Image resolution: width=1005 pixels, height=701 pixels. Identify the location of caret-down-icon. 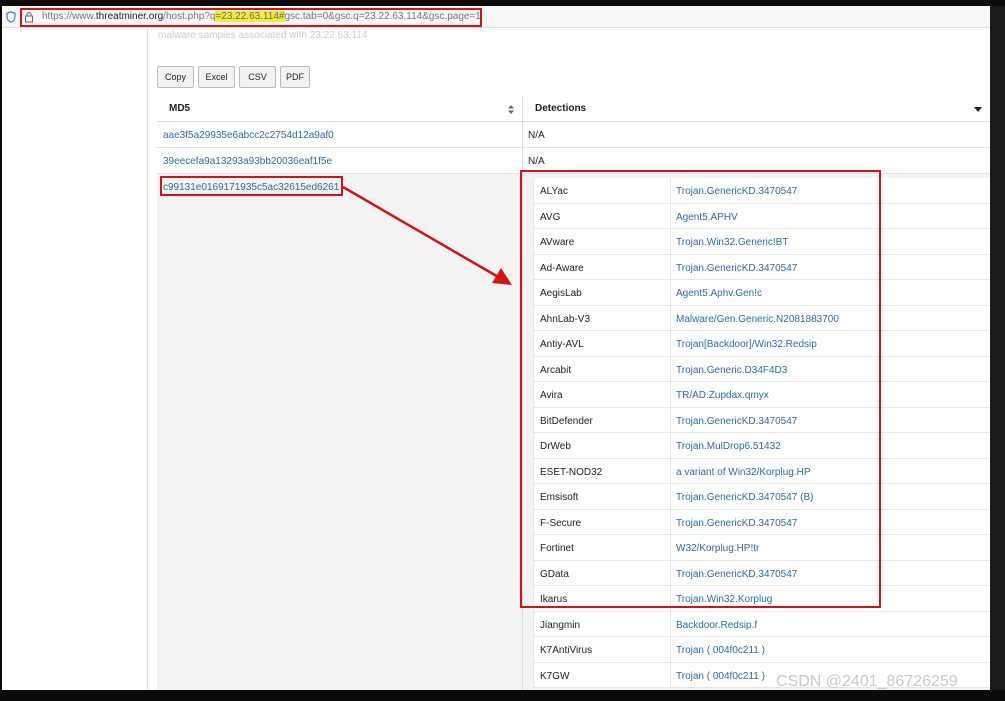
(978, 109).